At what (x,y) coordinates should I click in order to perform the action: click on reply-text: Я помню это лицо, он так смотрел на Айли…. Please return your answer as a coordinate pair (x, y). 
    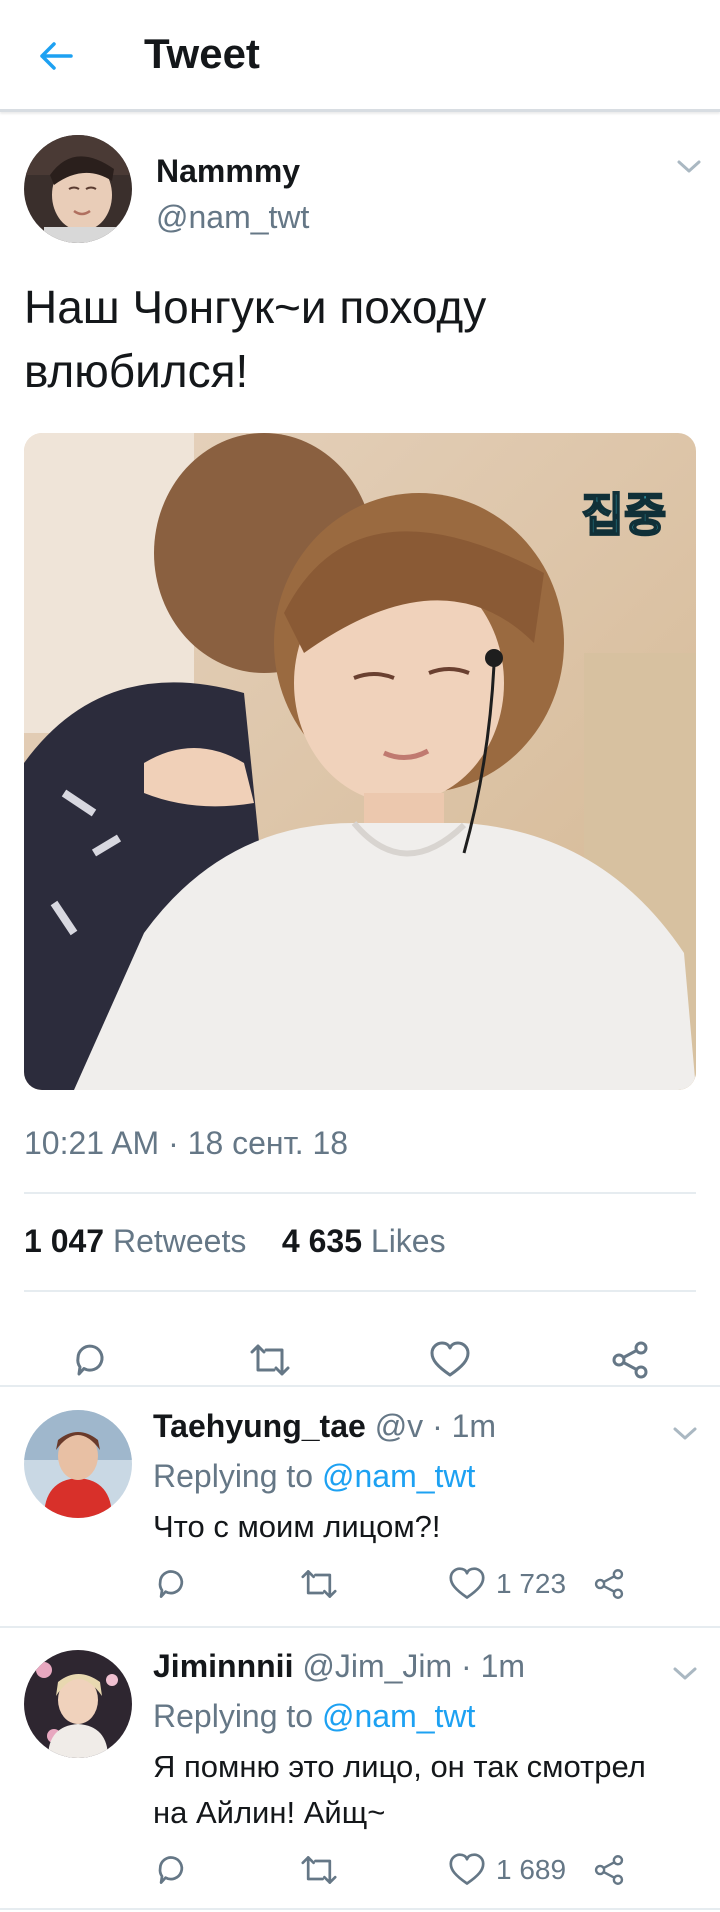
    Looking at the image, I should click on (399, 1789).